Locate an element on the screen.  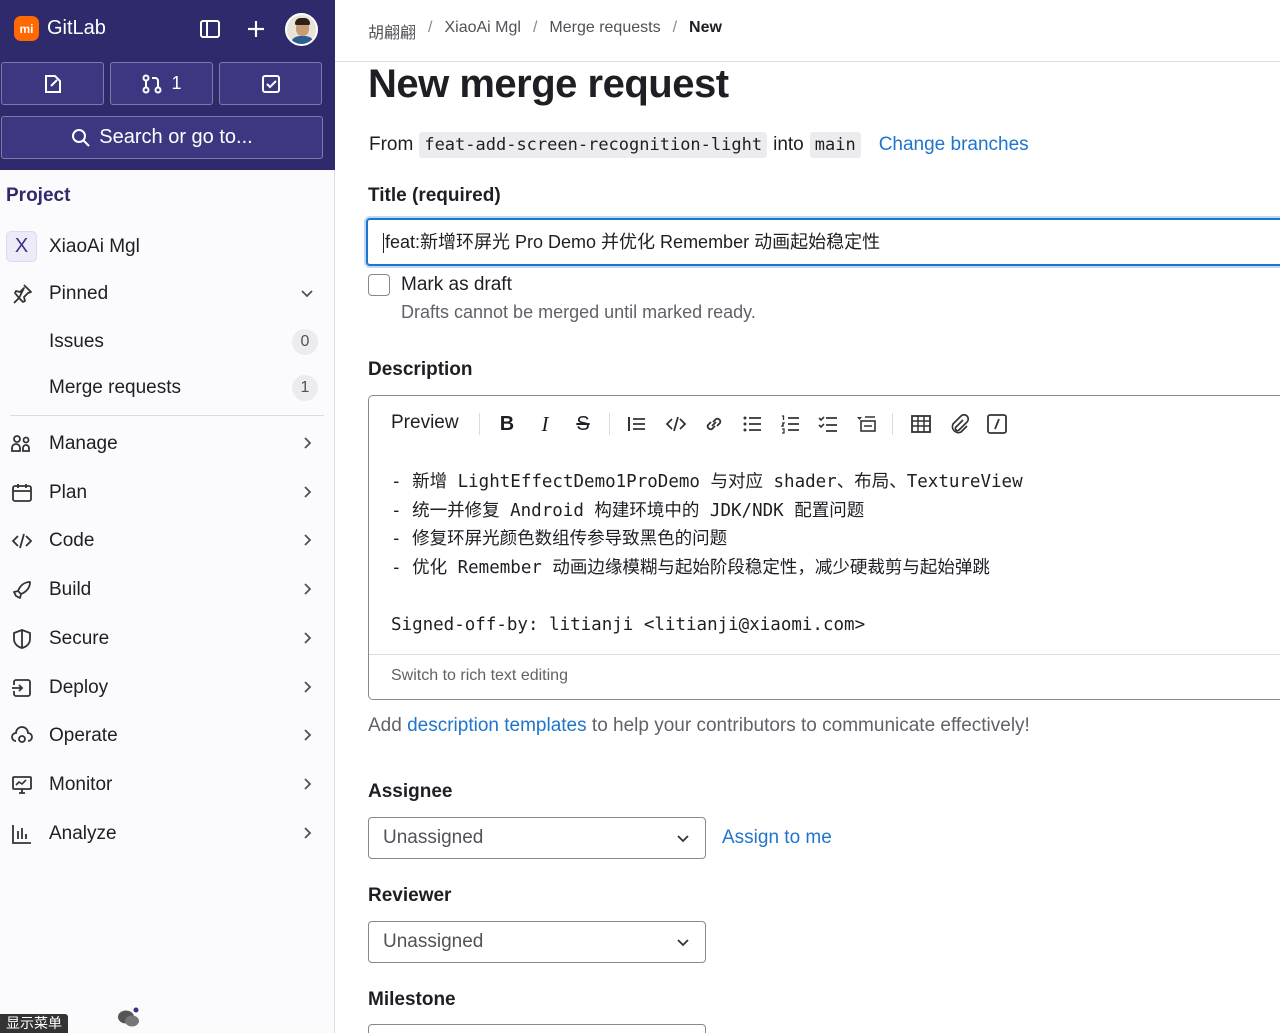
show-menu-tooltip: 显示菜单 is located at coordinates (34, 1023).